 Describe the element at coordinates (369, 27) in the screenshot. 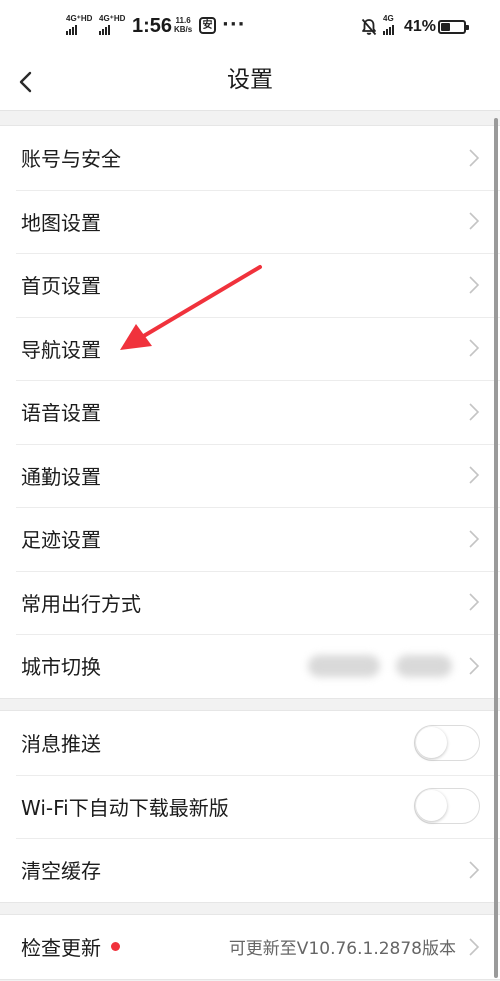

I see `bell-off-icon` at that location.